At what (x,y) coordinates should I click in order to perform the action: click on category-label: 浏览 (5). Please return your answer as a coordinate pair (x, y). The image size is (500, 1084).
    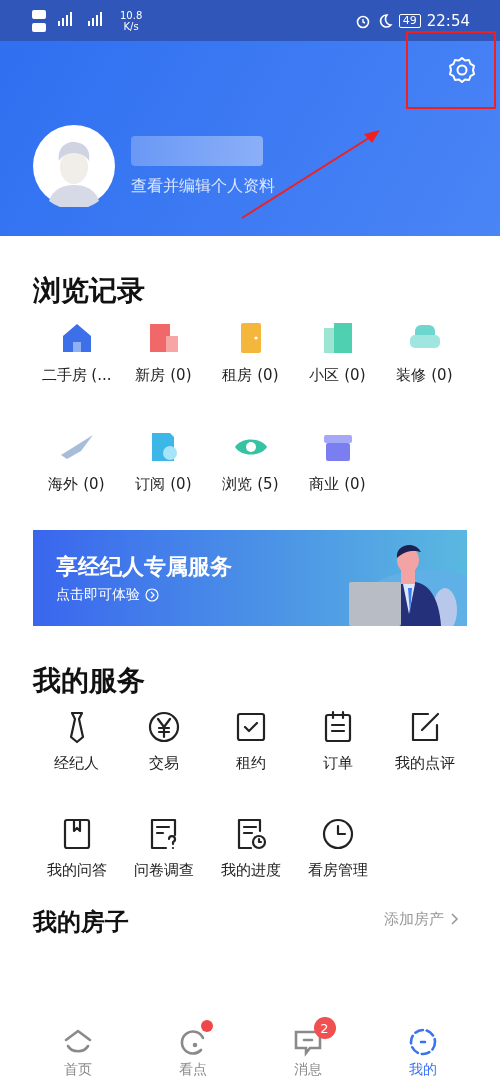
    Looking at the image, I should click on (250, 484).